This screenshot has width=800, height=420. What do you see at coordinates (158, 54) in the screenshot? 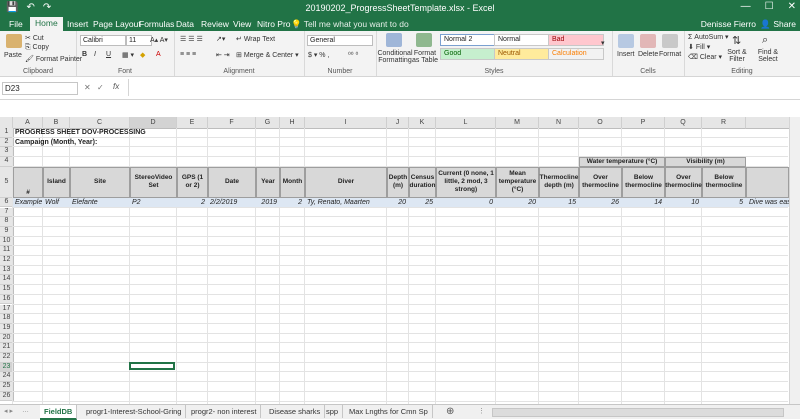
I see `font-color-icon: A` at bounding box center [158, 54].